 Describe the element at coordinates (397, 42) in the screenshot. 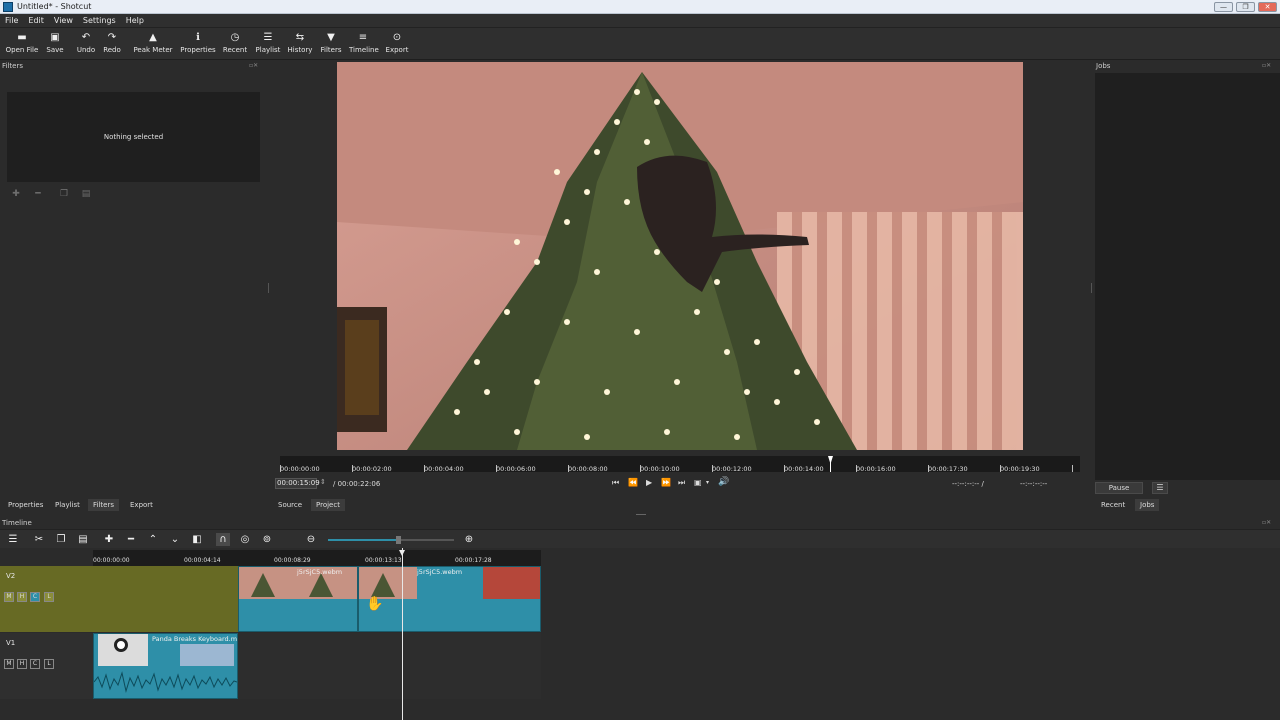

I see `export-button: ⊙ Export` at that location.